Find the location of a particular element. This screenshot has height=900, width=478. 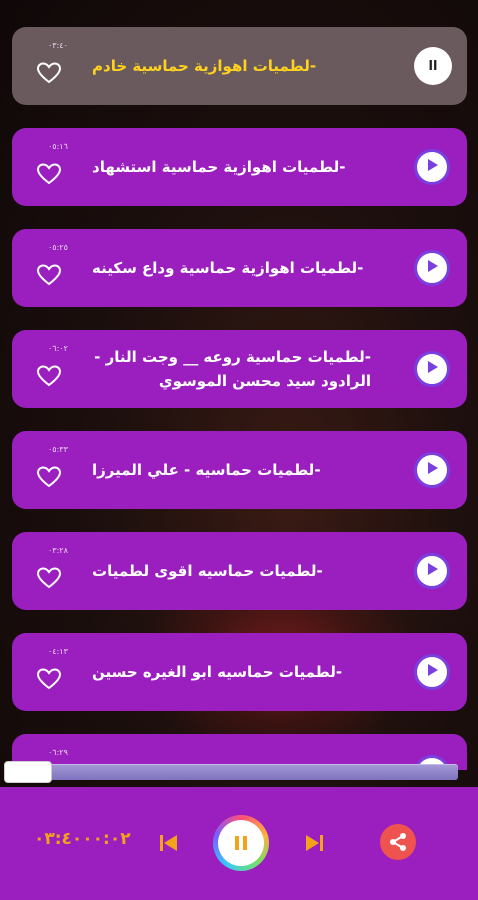

track-title: -لطميات حماسيه - علي الميرزا is located at coordinates (206, 470).